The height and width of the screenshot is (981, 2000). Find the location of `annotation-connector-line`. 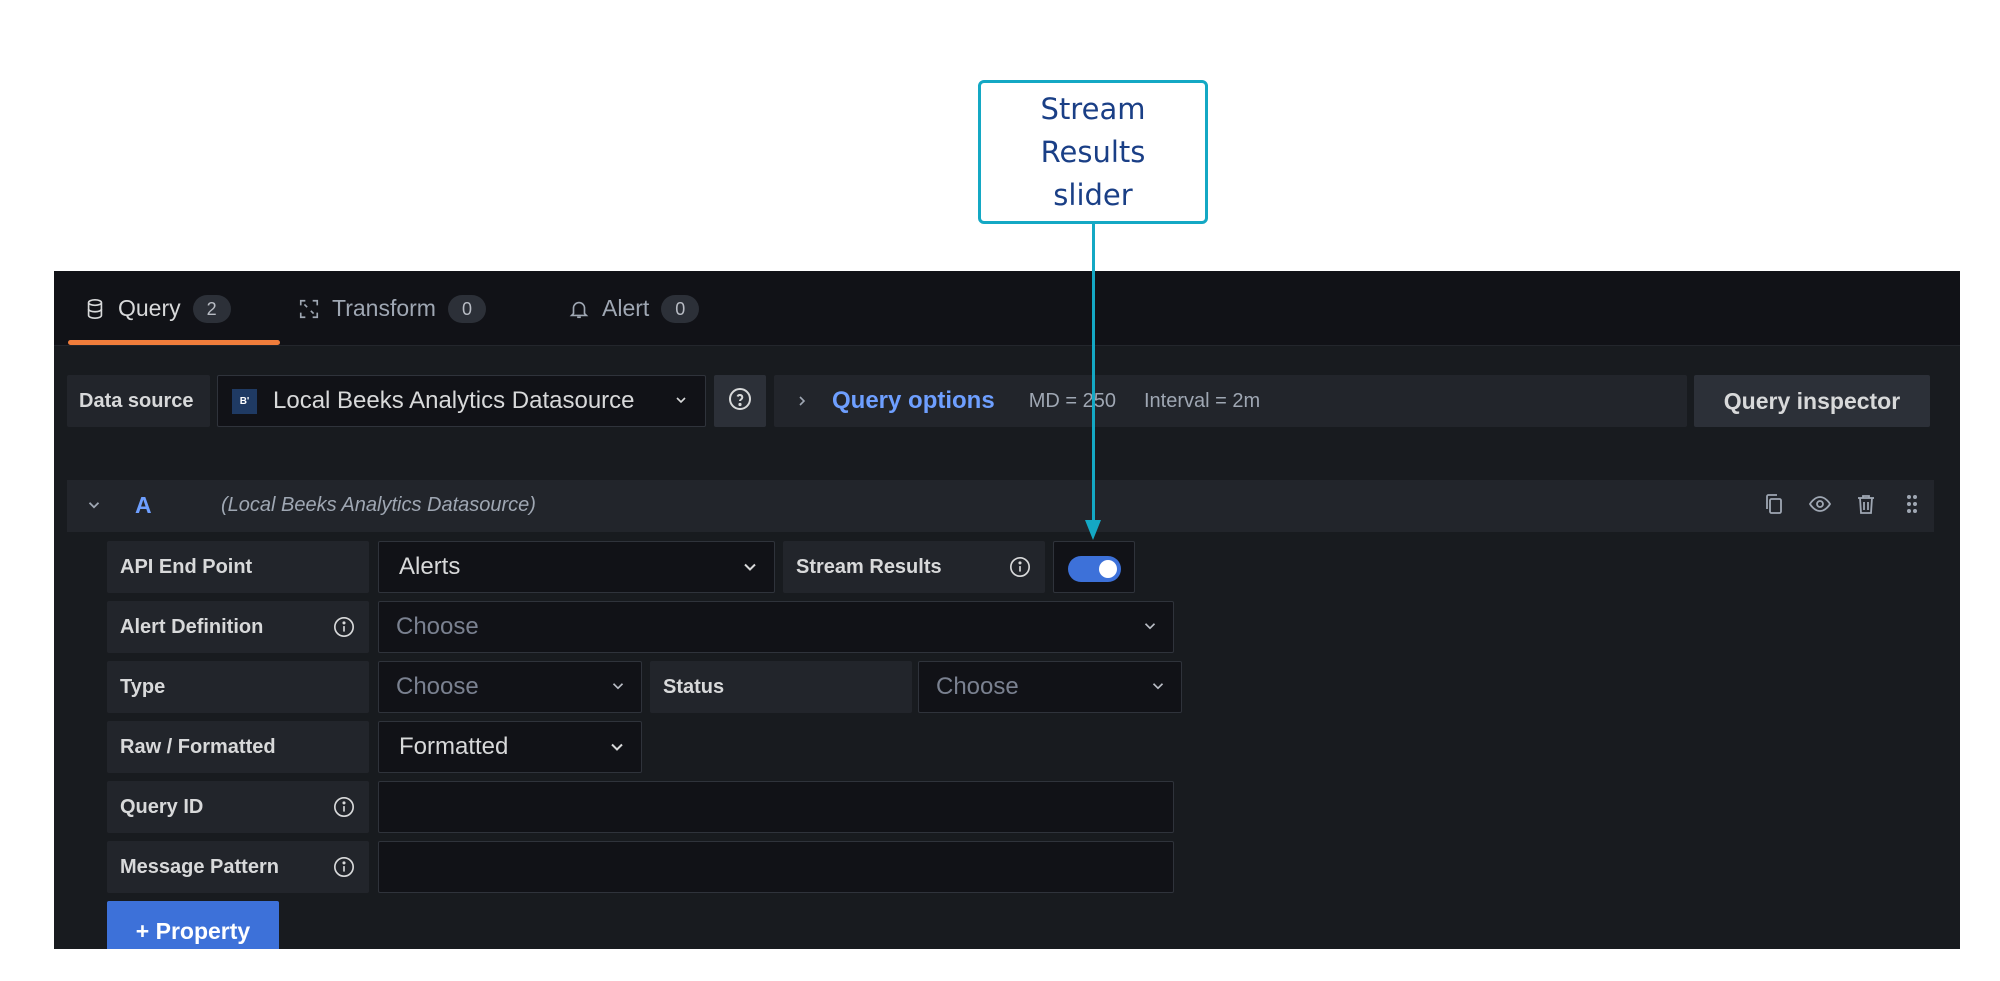

annotation-connector-line is located at coordinates (1093, 374).